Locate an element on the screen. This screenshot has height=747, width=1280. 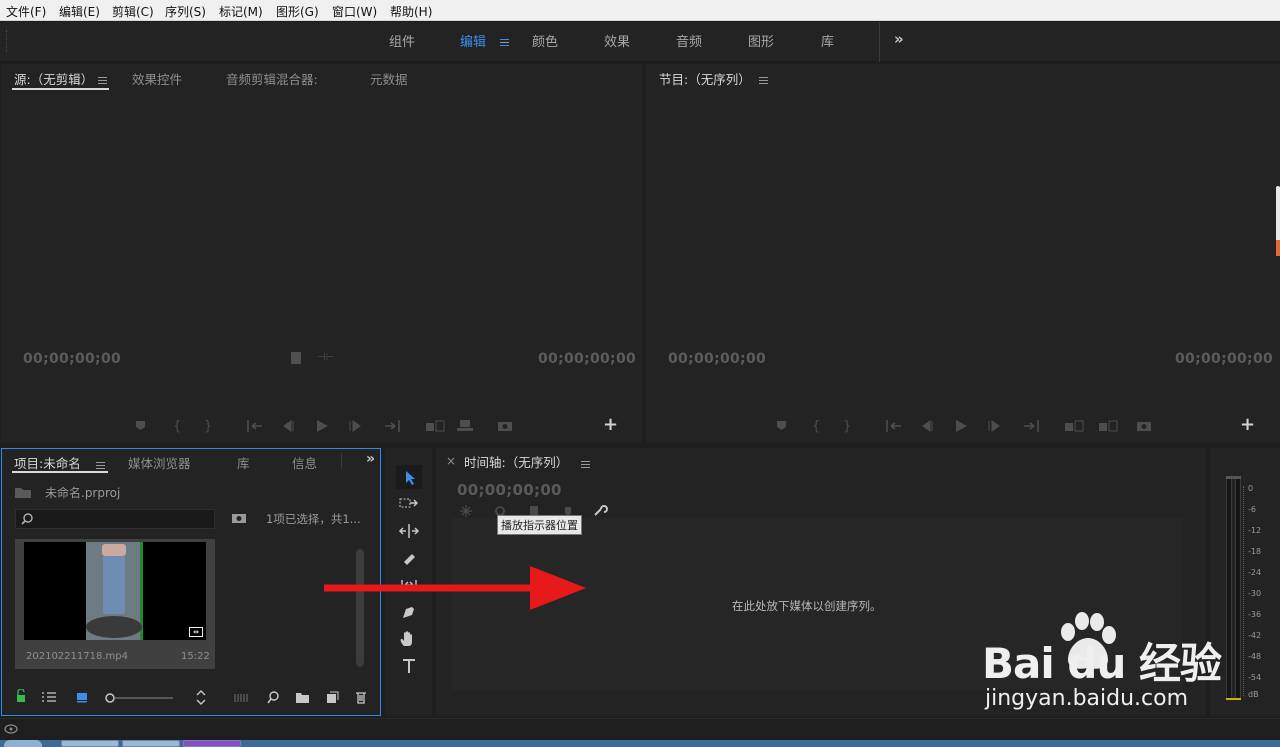
close-tab-icon: × is located at coordinates (451, 461).